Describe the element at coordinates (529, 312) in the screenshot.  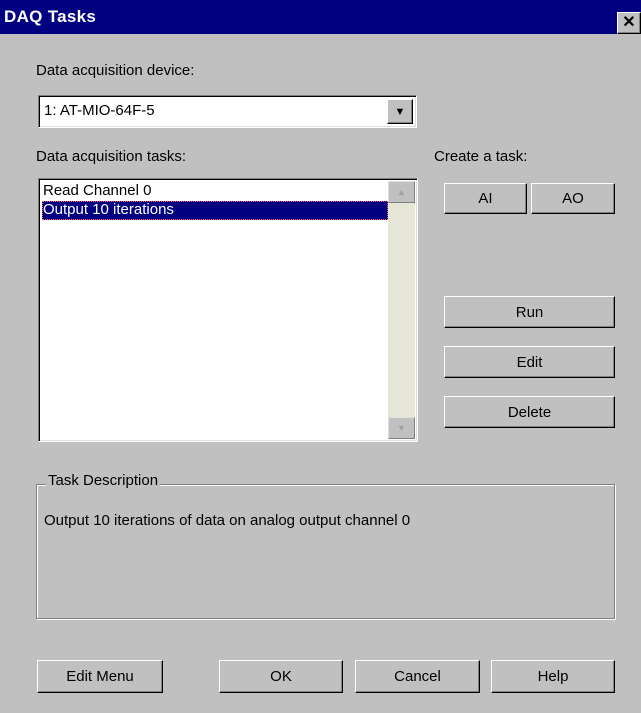
I see `run-button: Run` at that location.